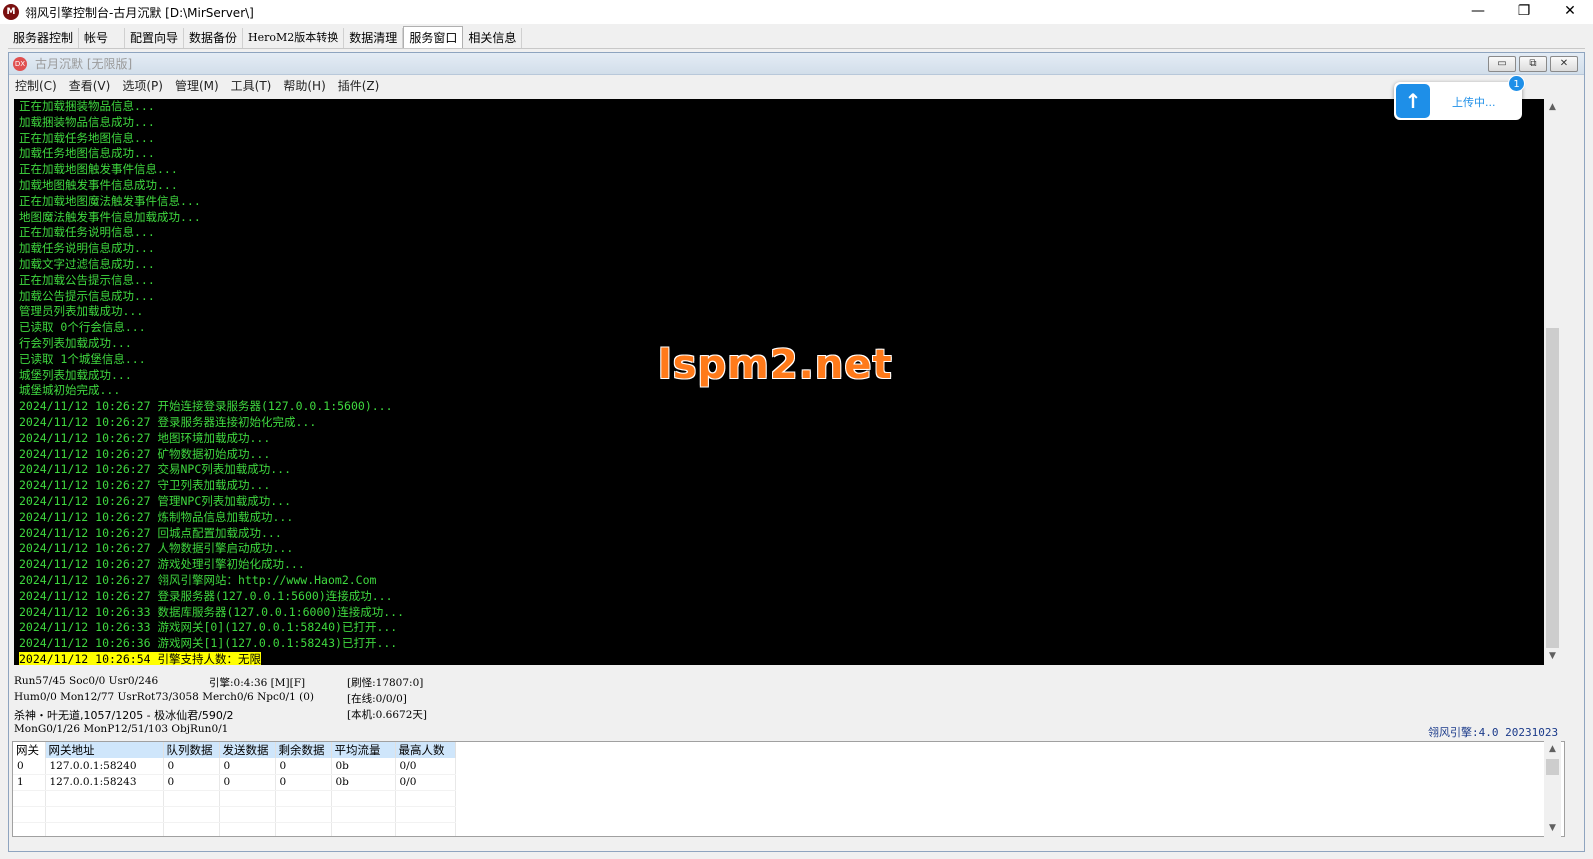 The image size is (1593, 859). I want to click on header-gateway: 网关, so click(29, 750).